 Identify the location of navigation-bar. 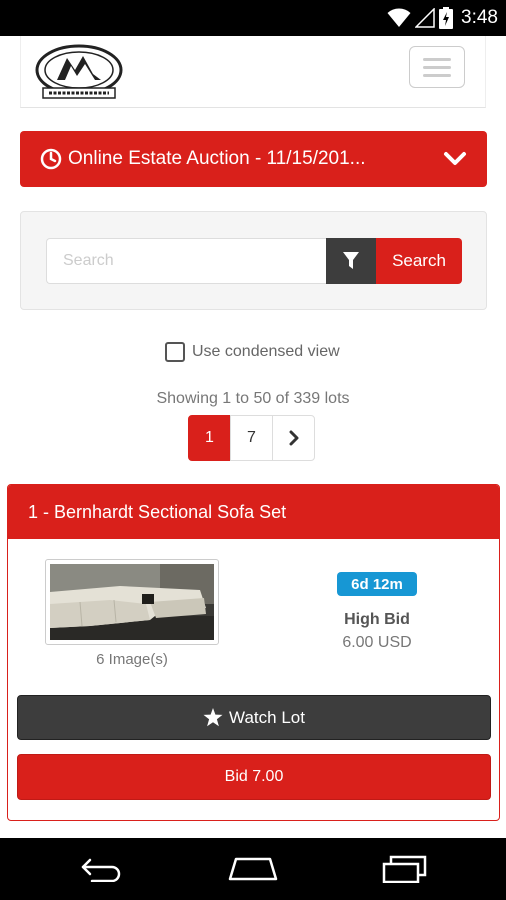
(253, 869).